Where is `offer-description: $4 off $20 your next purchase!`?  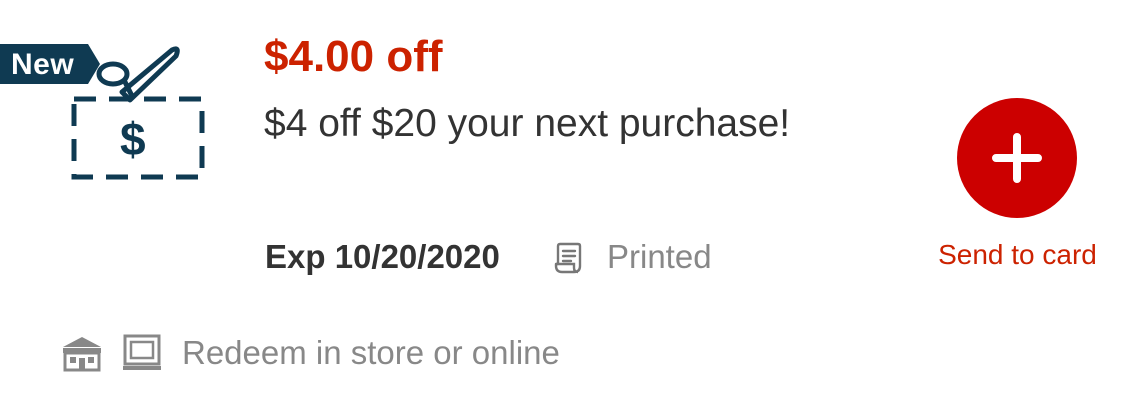 offer-description: $4 off $20 your next purchase! is located at coordinates (527, 123).